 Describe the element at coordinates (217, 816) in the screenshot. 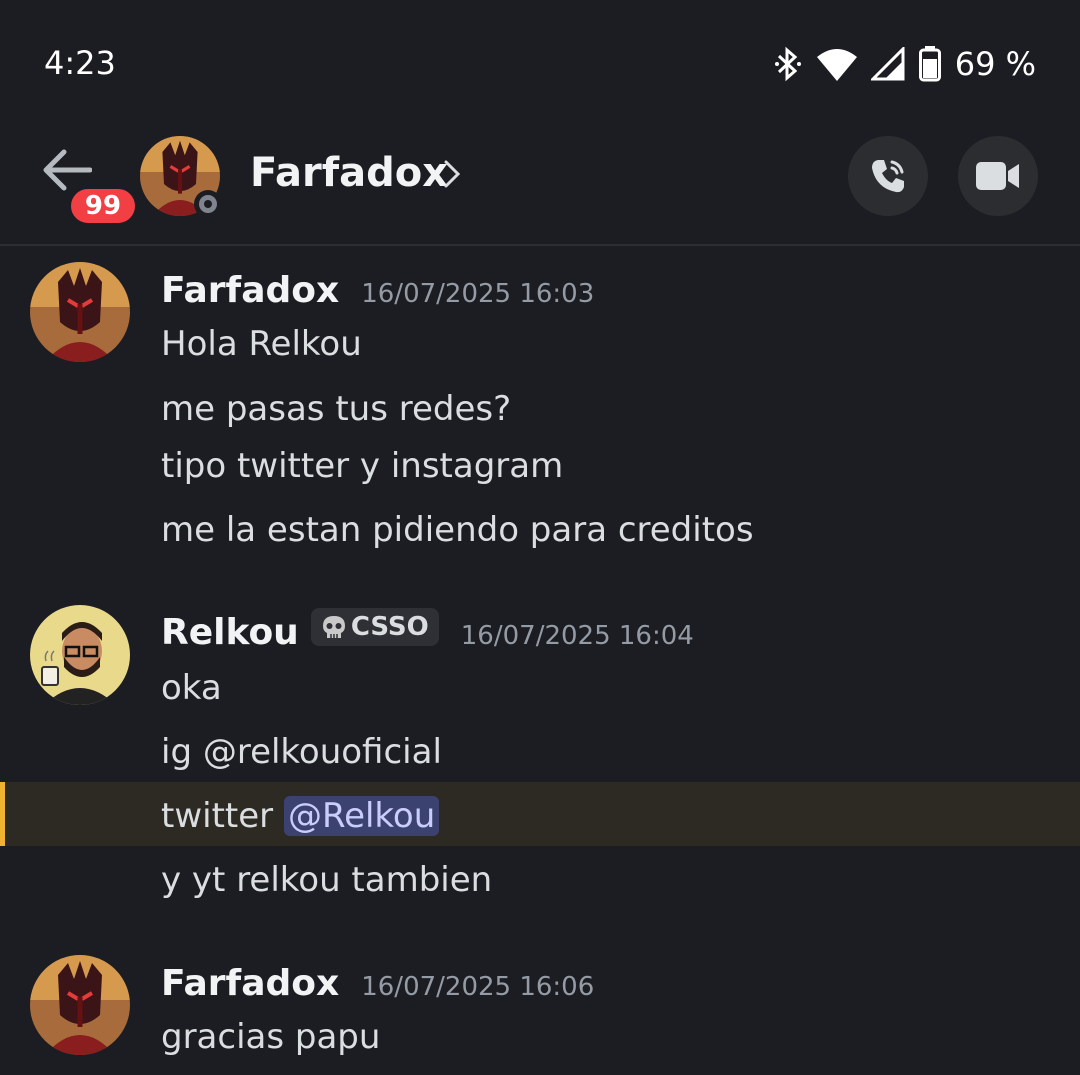

I see `message-text-prefix: twitter` at that location.